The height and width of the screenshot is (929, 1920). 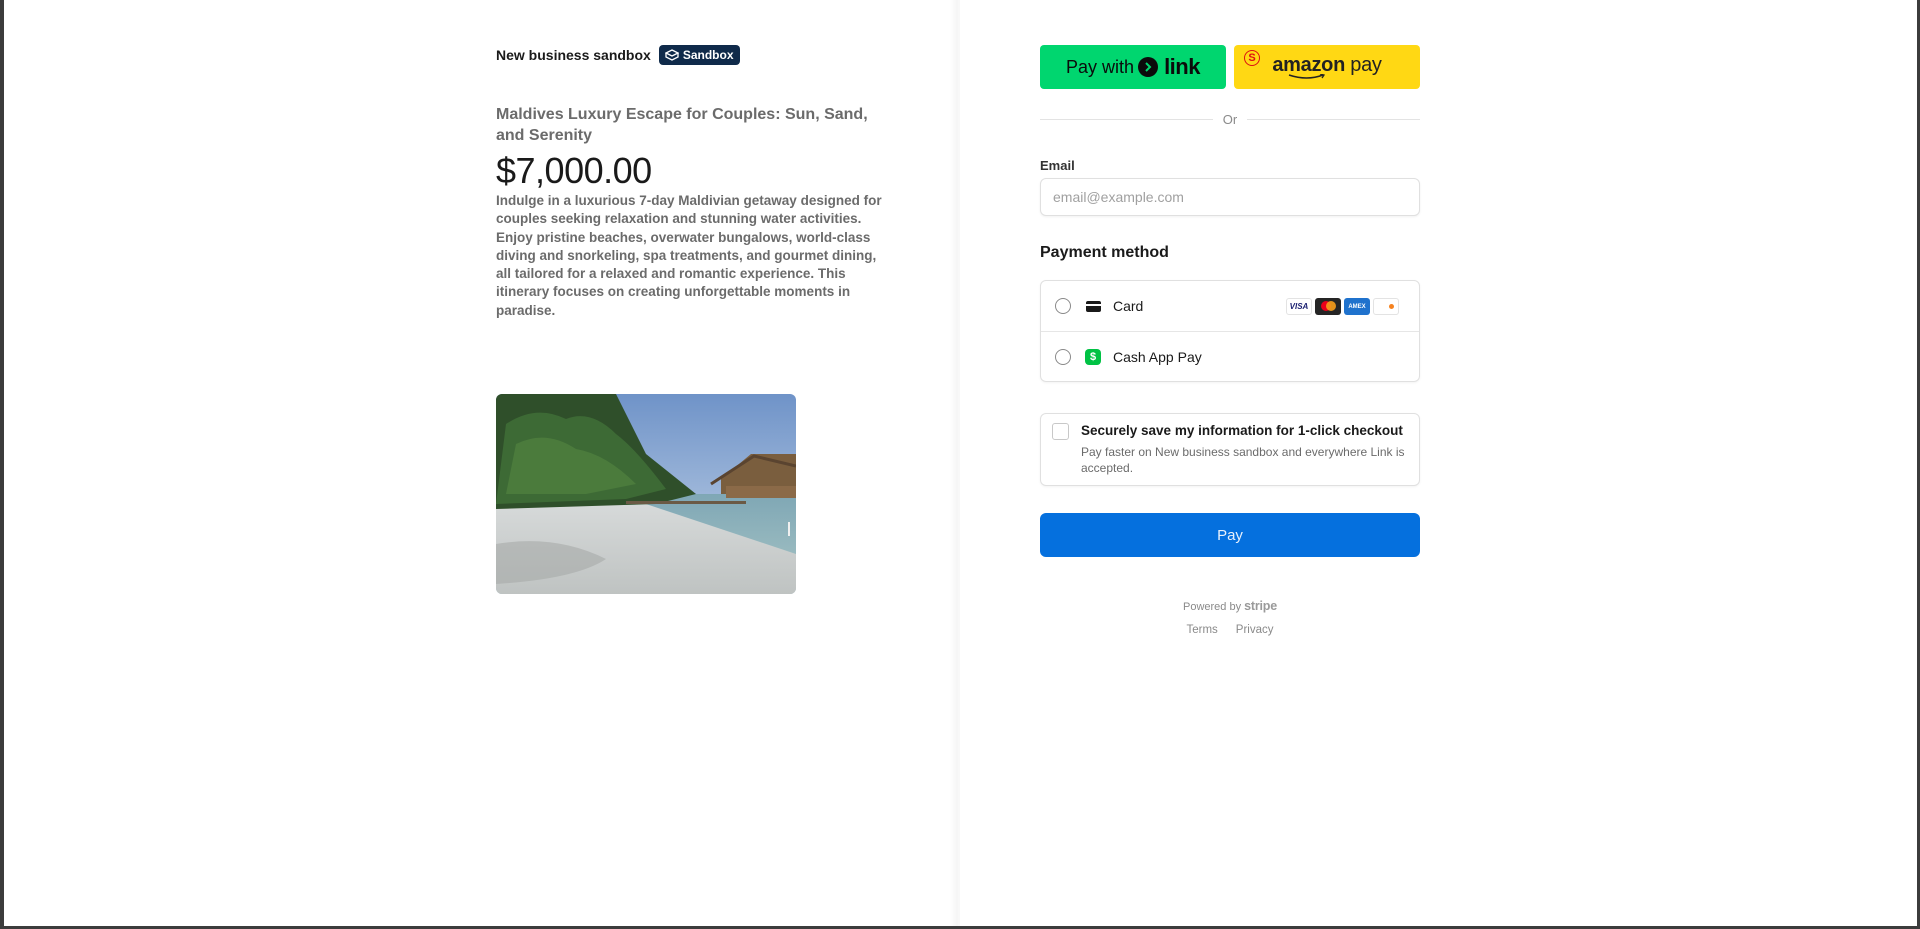 I want to click on link-arrow-icon, so click(x=1148, y=67).